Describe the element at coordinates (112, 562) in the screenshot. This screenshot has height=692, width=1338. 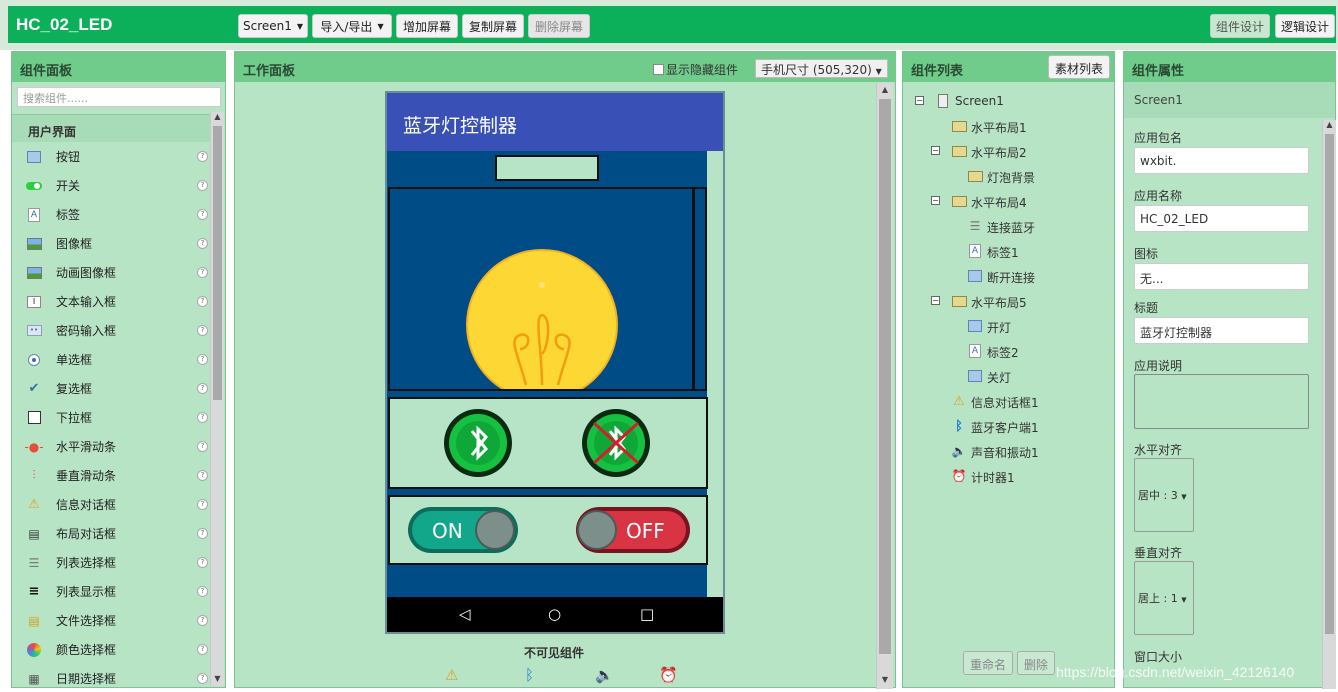
I see `palette-item: ☰ 列表选择框?` at that location.